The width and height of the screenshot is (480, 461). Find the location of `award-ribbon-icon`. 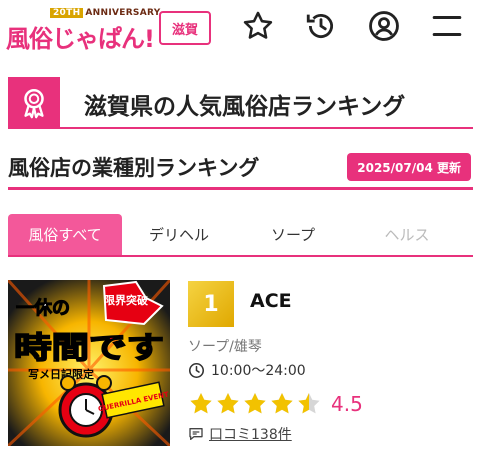

award-ribbon-icon is located at coordinates (34, 103).